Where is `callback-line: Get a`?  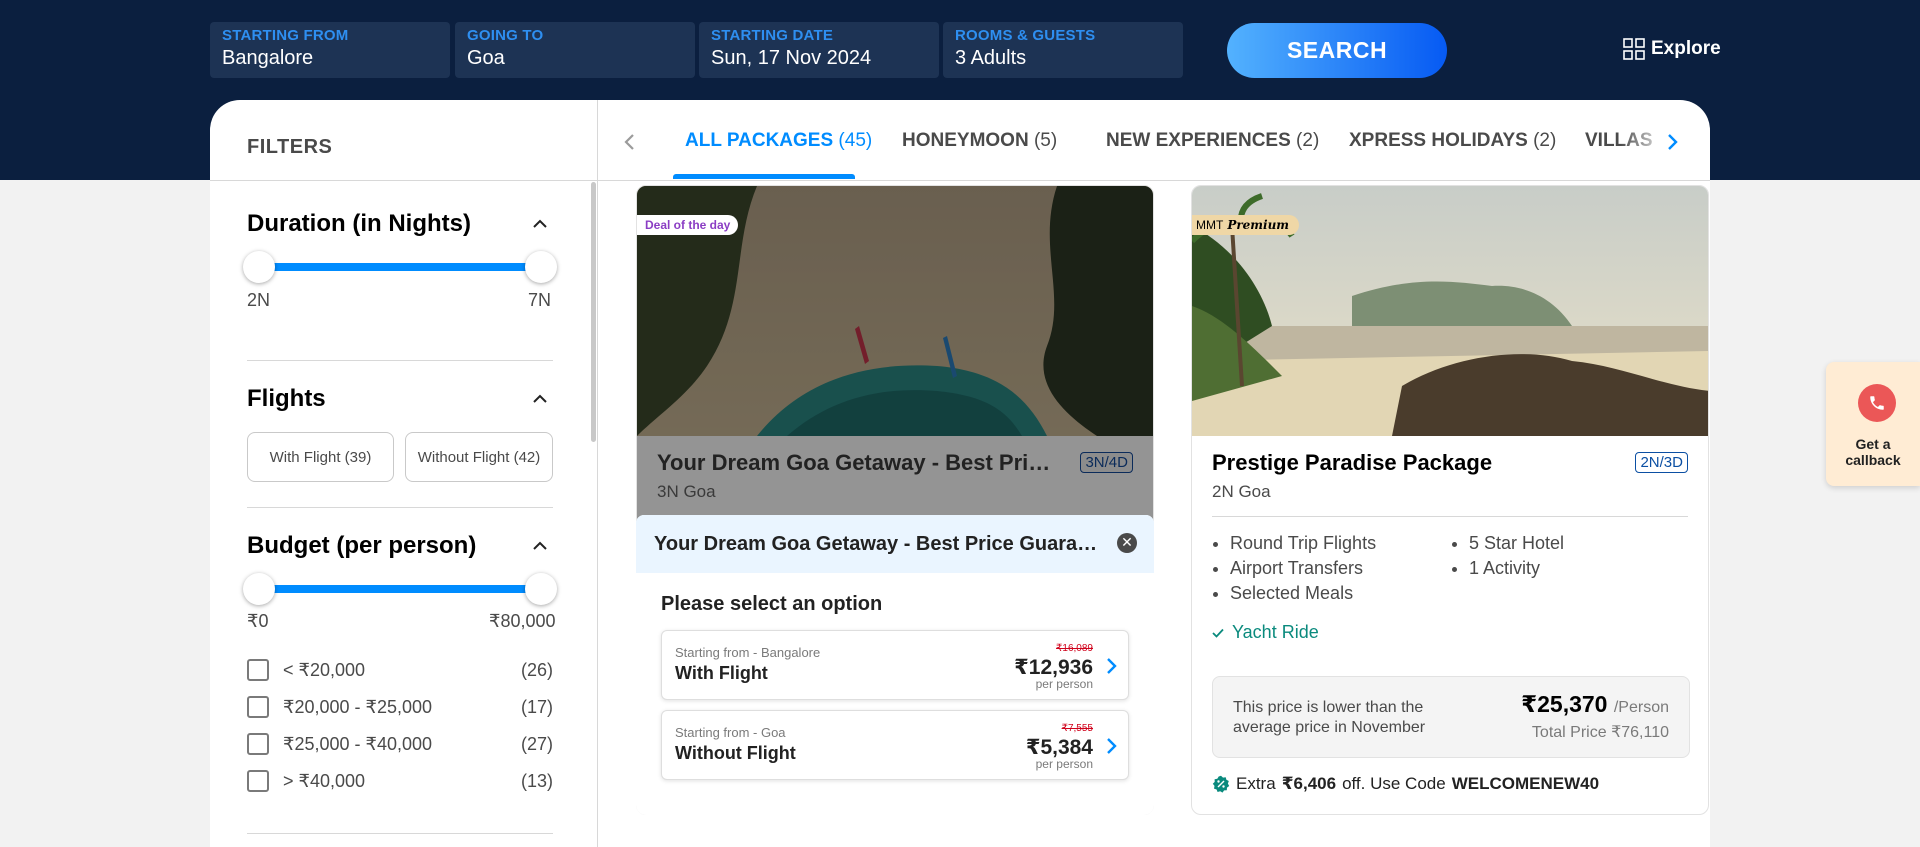
callback-line: Get a is located at coordinates (1873, 444).